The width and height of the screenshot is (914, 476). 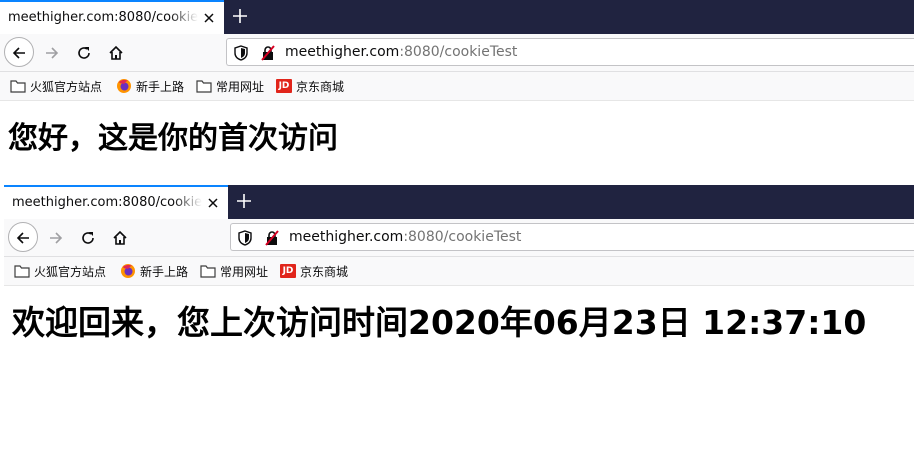 What do you see at coordinates (457, 128) in the screenshot?
I see `page-content: 您好，这是你的首次访问` at bounding box center [457, 128].